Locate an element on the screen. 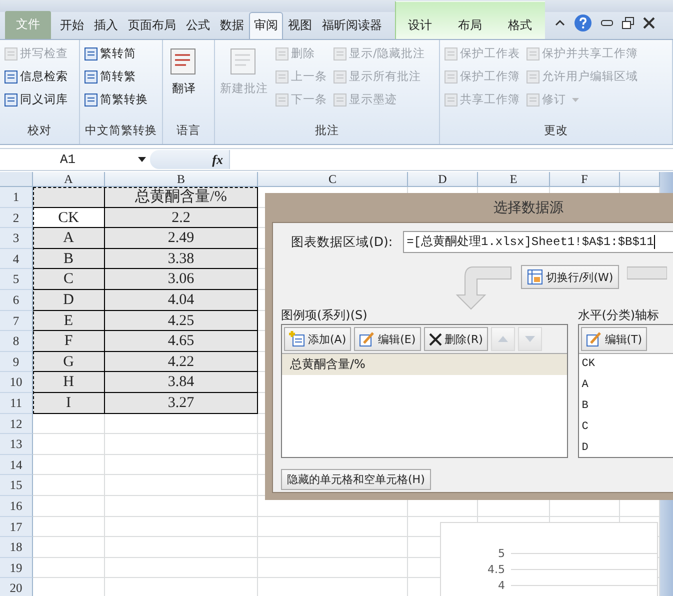 Image resolution: width=673 pixels, height=596 pixels. toolbar-button: 删除(R) is located at coordinates (456, 339).